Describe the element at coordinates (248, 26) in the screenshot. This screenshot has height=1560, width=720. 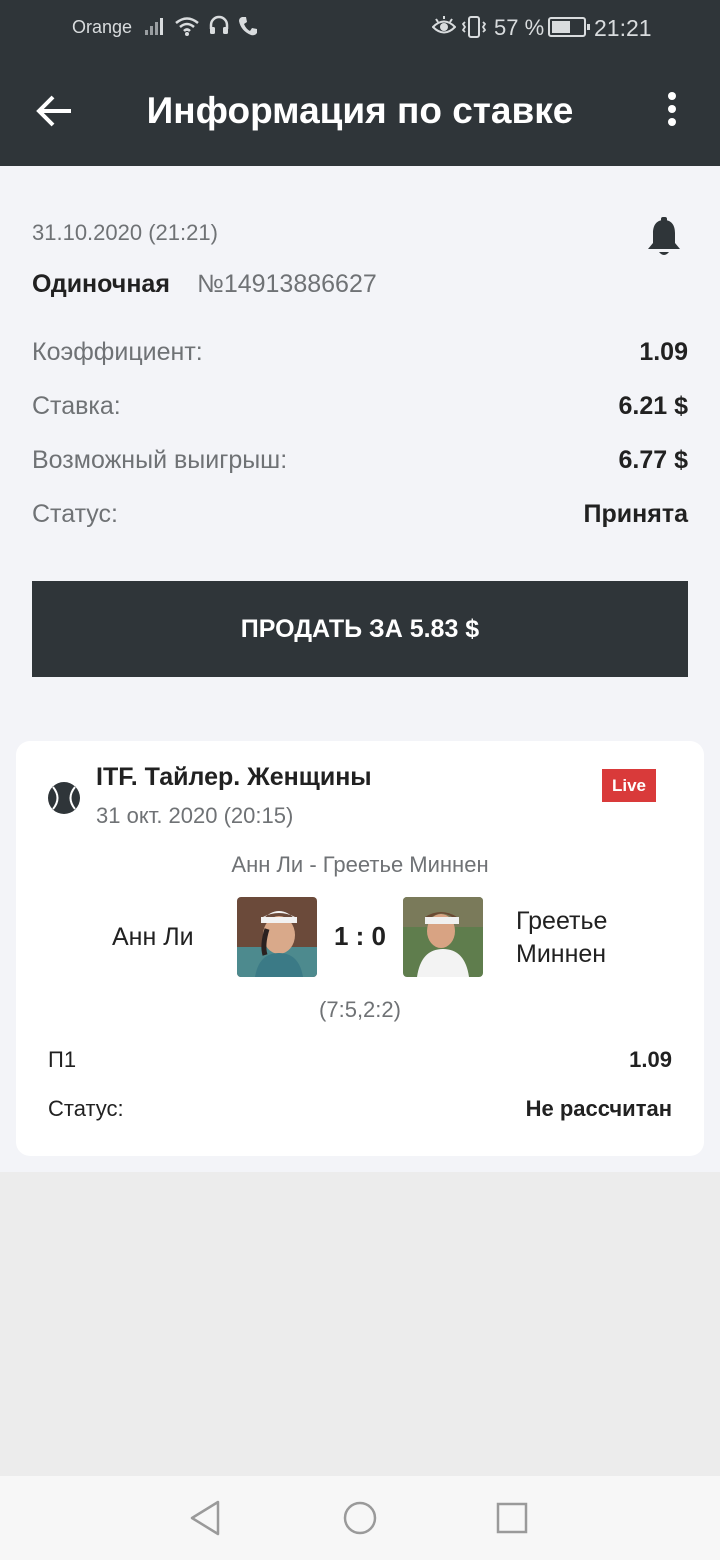
I see `phone-icon` at that location.